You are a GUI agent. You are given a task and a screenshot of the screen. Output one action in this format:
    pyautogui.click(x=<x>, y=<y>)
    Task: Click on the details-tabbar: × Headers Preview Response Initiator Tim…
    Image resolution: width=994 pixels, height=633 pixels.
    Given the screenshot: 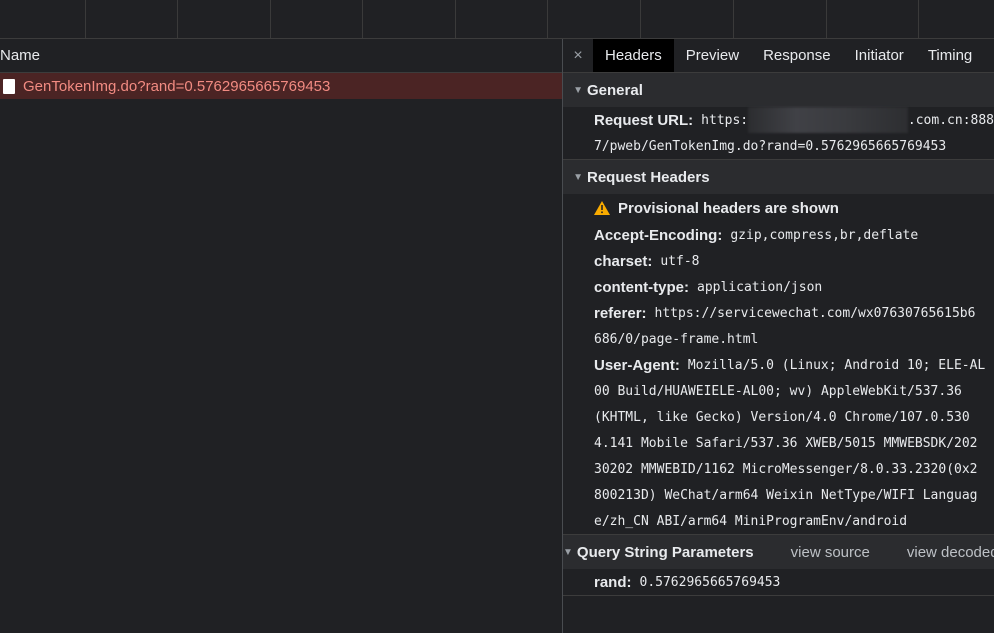 What is the action you would take?
    pyautogui.click(x=778, y=56)
    